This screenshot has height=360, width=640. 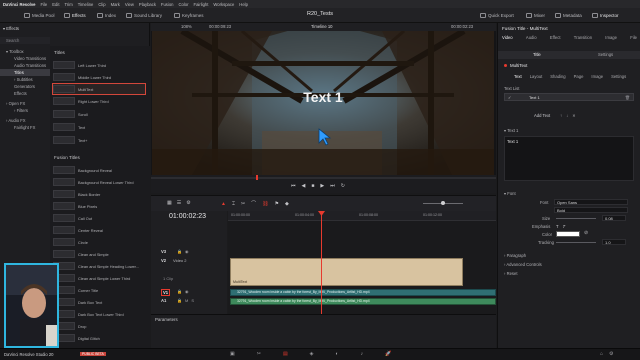 What do you see at coordinates (99, 127) in the screenshot?
I see `title-text: Text` at bounding box center [99, 127].